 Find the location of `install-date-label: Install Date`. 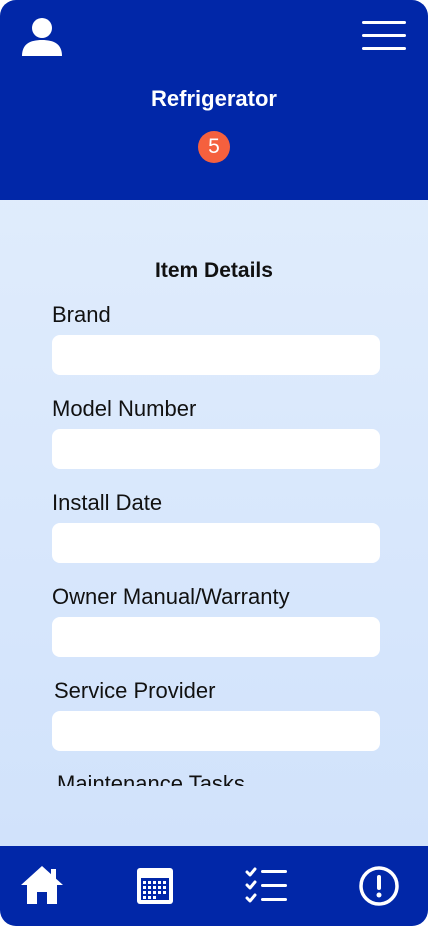

install-date-label: Install Date is located at coordinates (107, 502).